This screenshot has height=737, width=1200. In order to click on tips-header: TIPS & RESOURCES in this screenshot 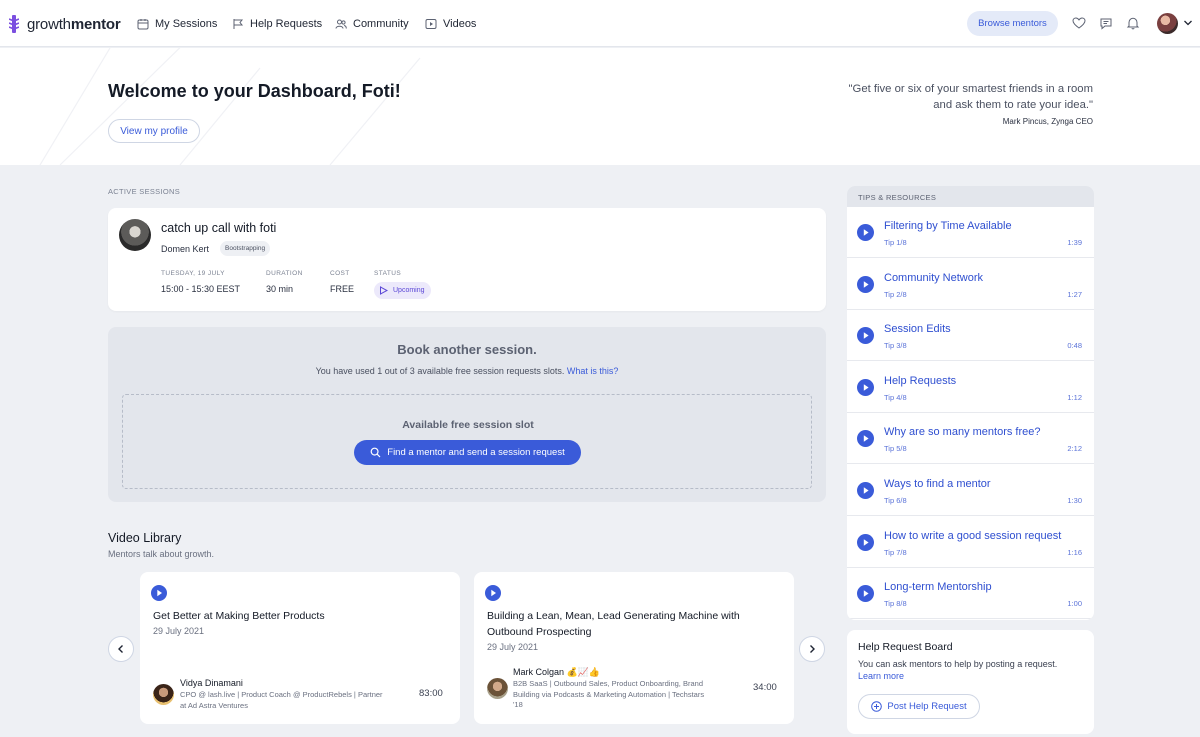, I will do `click(970, 196)`.